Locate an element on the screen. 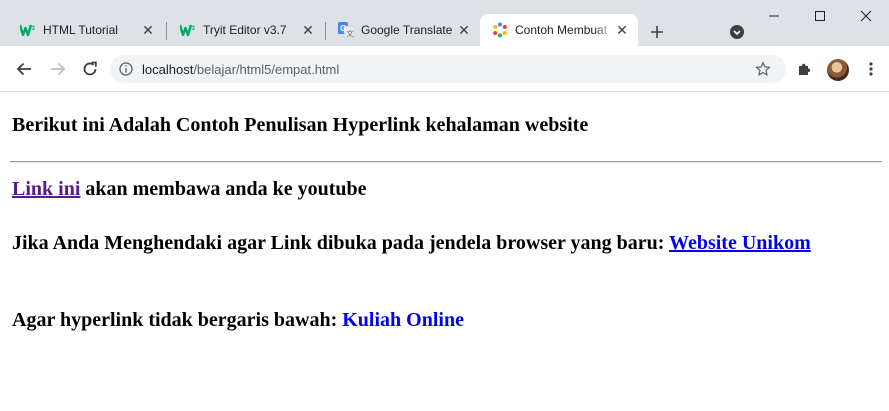  kuliah-online-link: Kuliah Online is located at coordinates (403, 320).